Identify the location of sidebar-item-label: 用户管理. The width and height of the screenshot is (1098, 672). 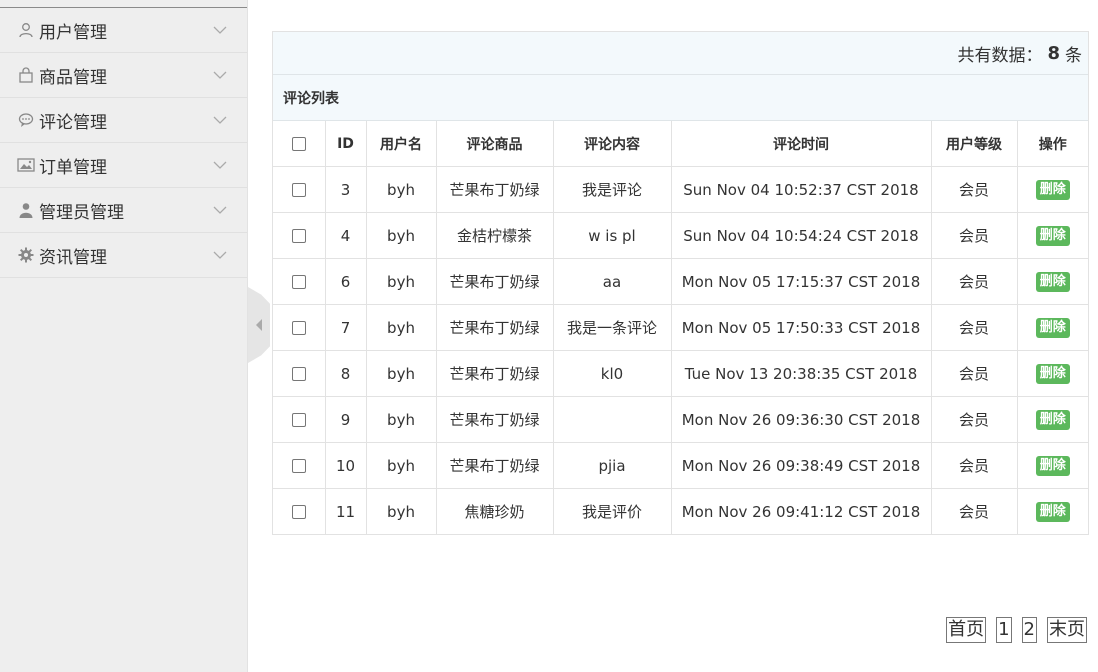
(73, 32).